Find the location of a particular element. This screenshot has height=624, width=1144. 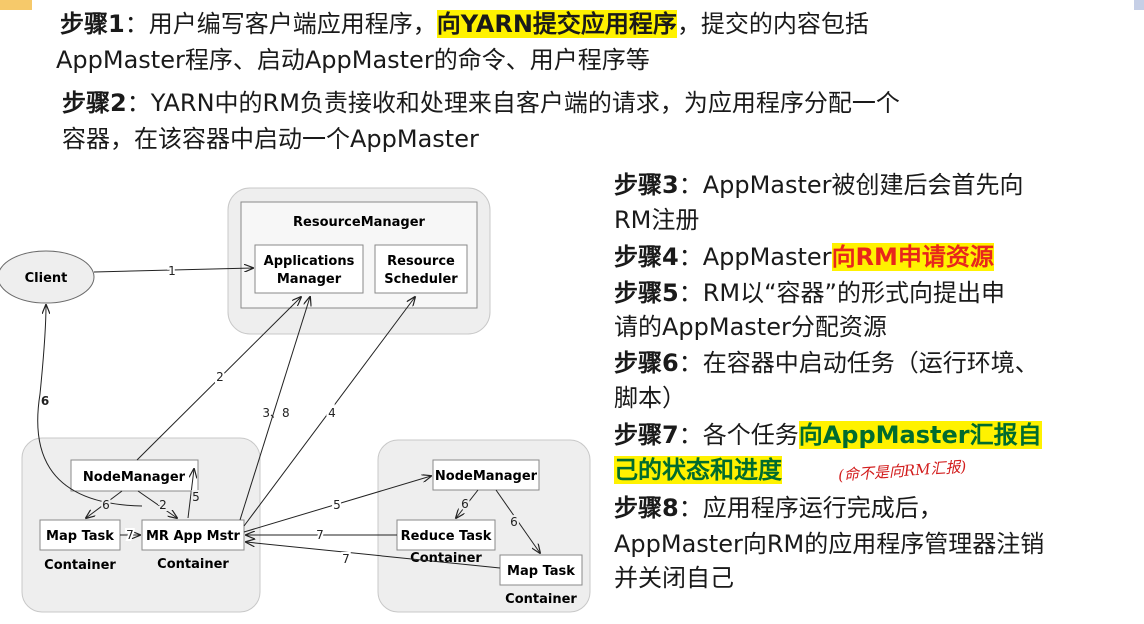

step1-line1: 步骤1：用户编写客户端应用程序，向YARN提交应用程序，提交的内容包括 is located at coordinates (464, 24).